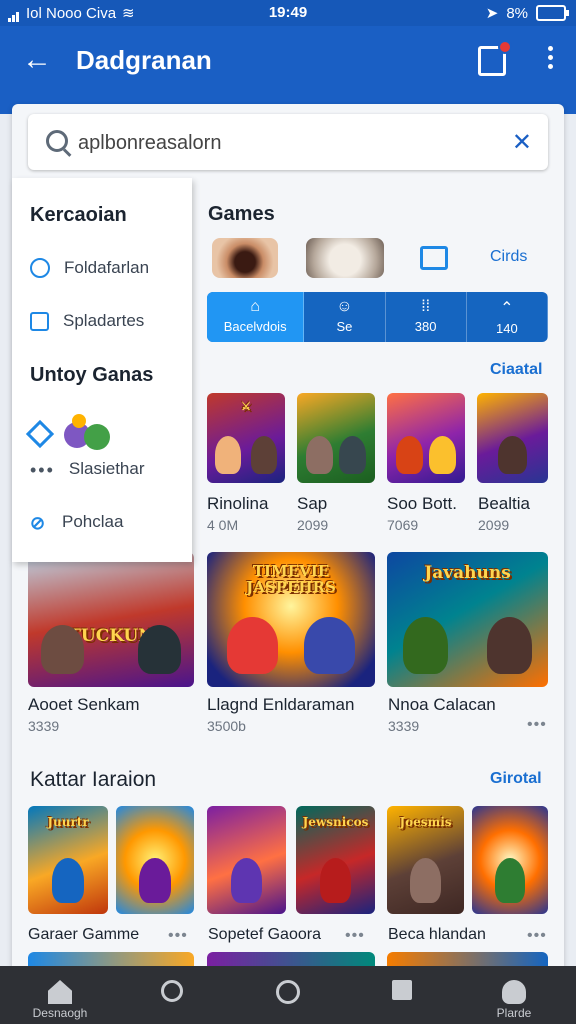 This screenshot has width=576, height=1024. I want to click on tab-label: Bacelvdois, so click(255, 326).